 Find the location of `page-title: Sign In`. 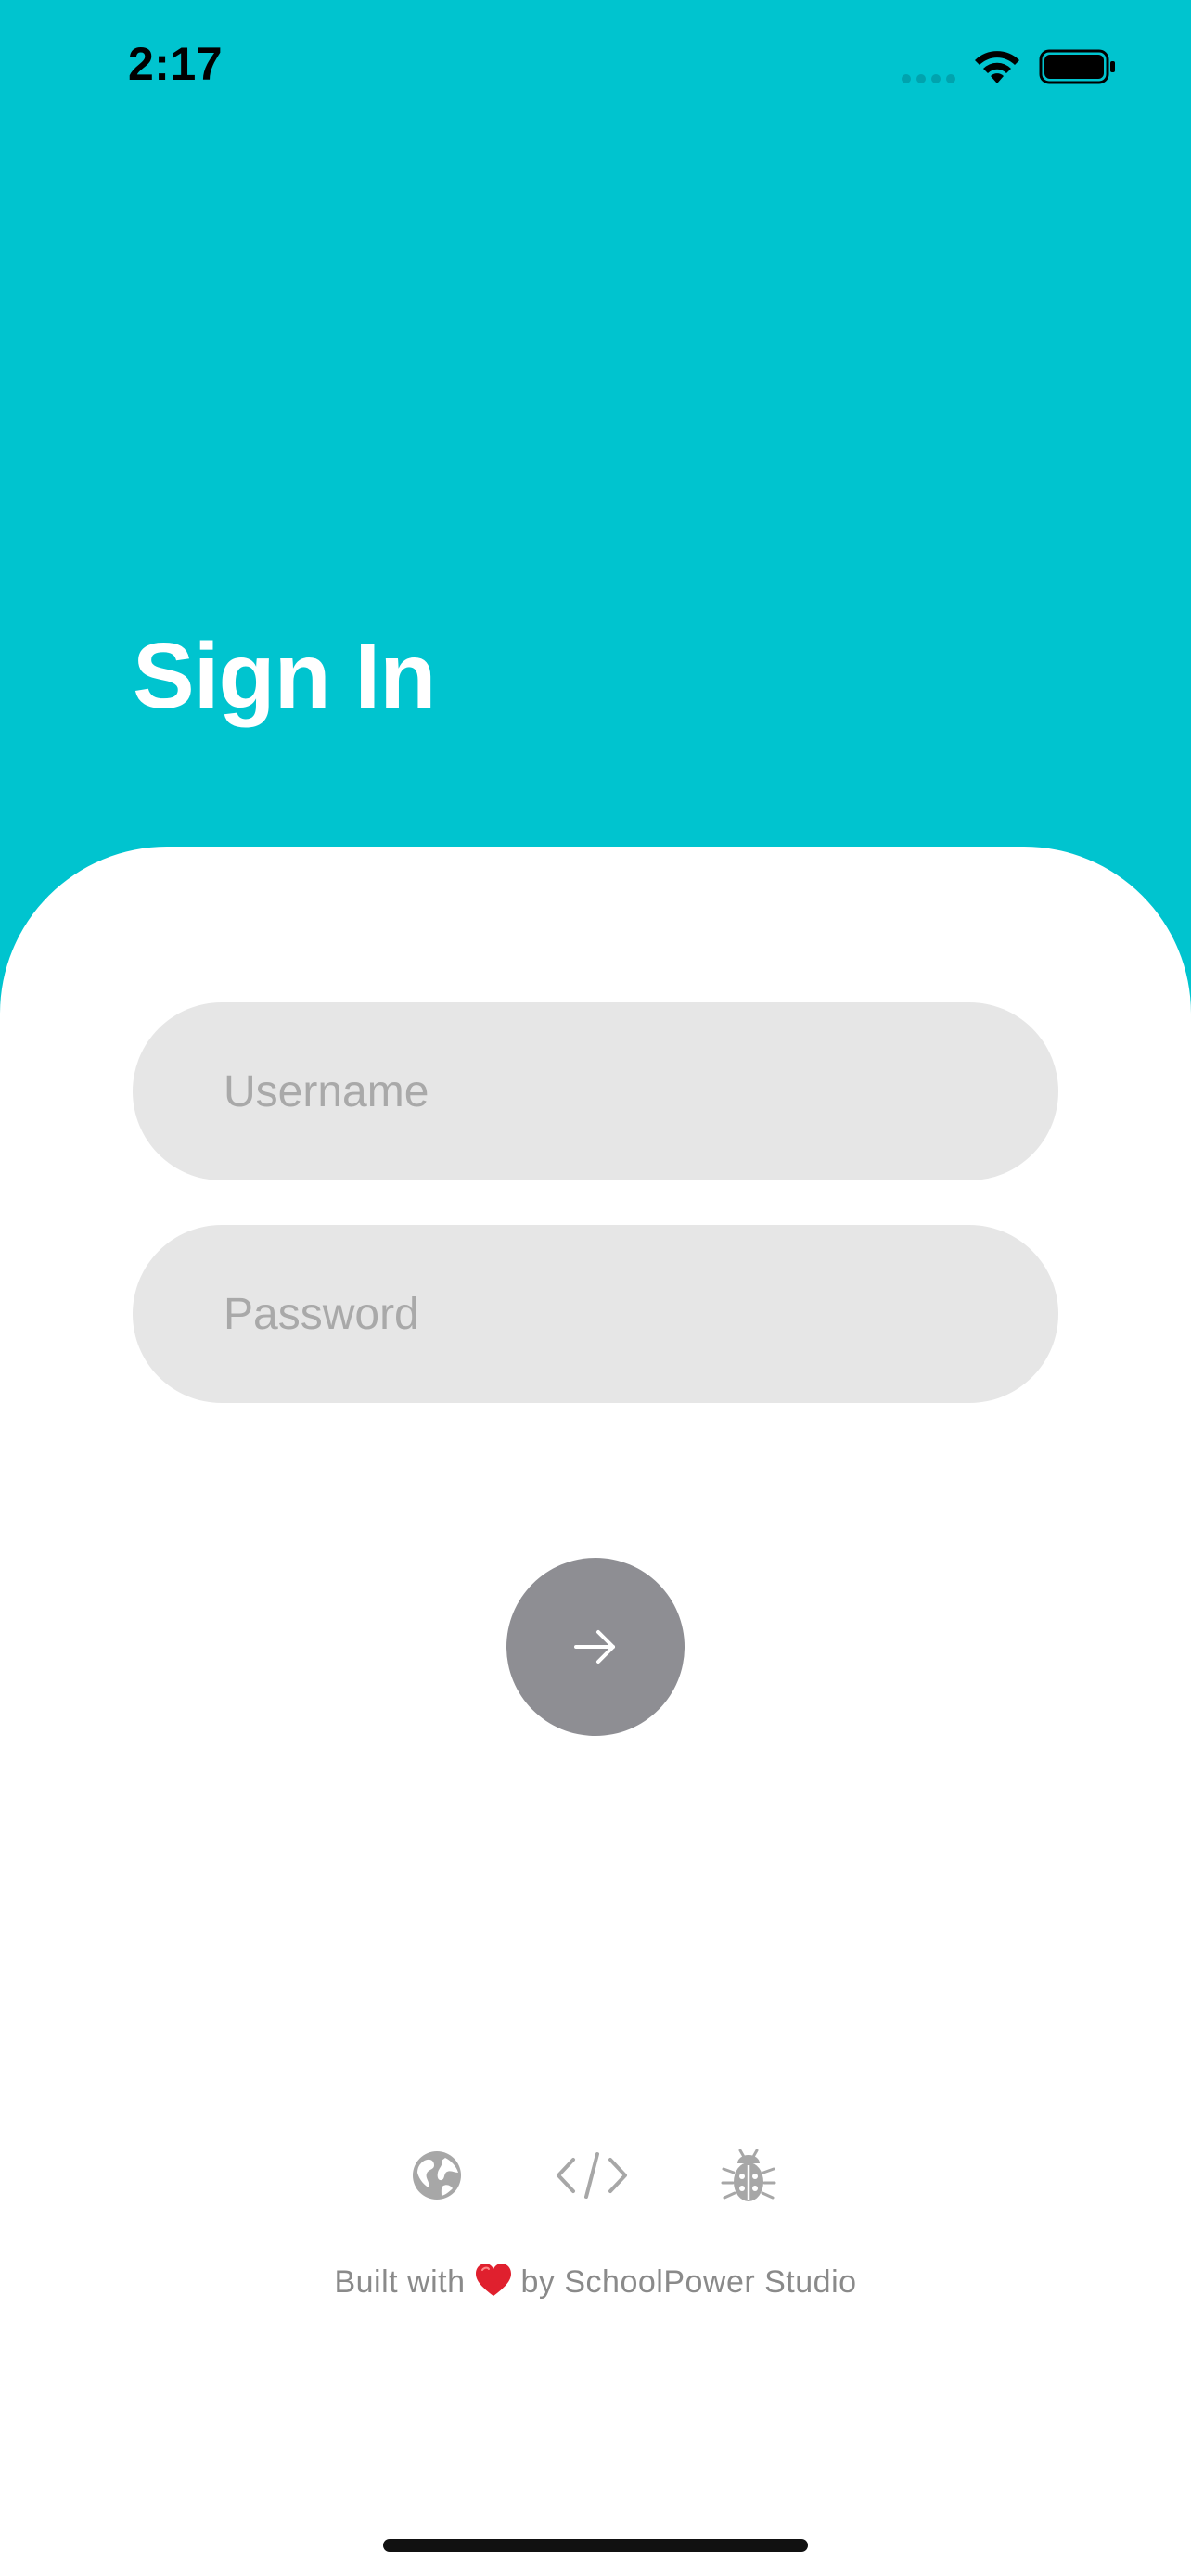

page-title: Sign In is located at coordinates (284, 676).